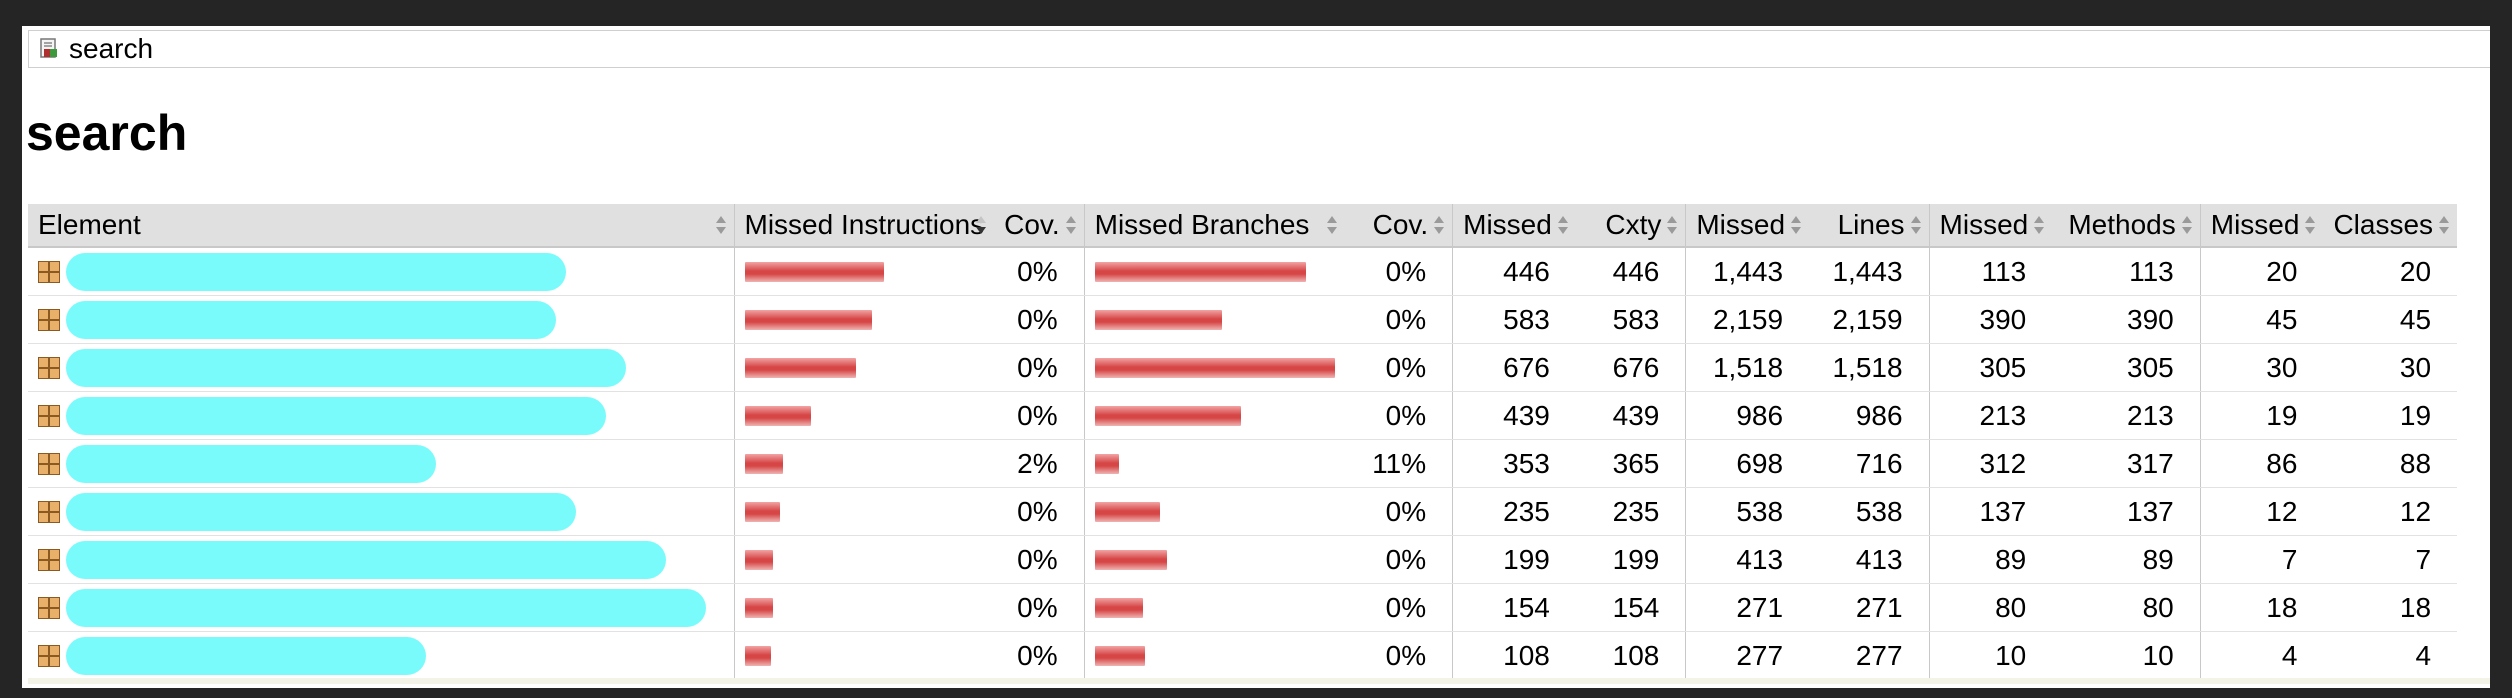 This screenshot has width=2512, height=698. What do you see at coordinates (2126, 607) in the screenshot?
I see `methods-cell: 80` at bounding box center [2126, 607].